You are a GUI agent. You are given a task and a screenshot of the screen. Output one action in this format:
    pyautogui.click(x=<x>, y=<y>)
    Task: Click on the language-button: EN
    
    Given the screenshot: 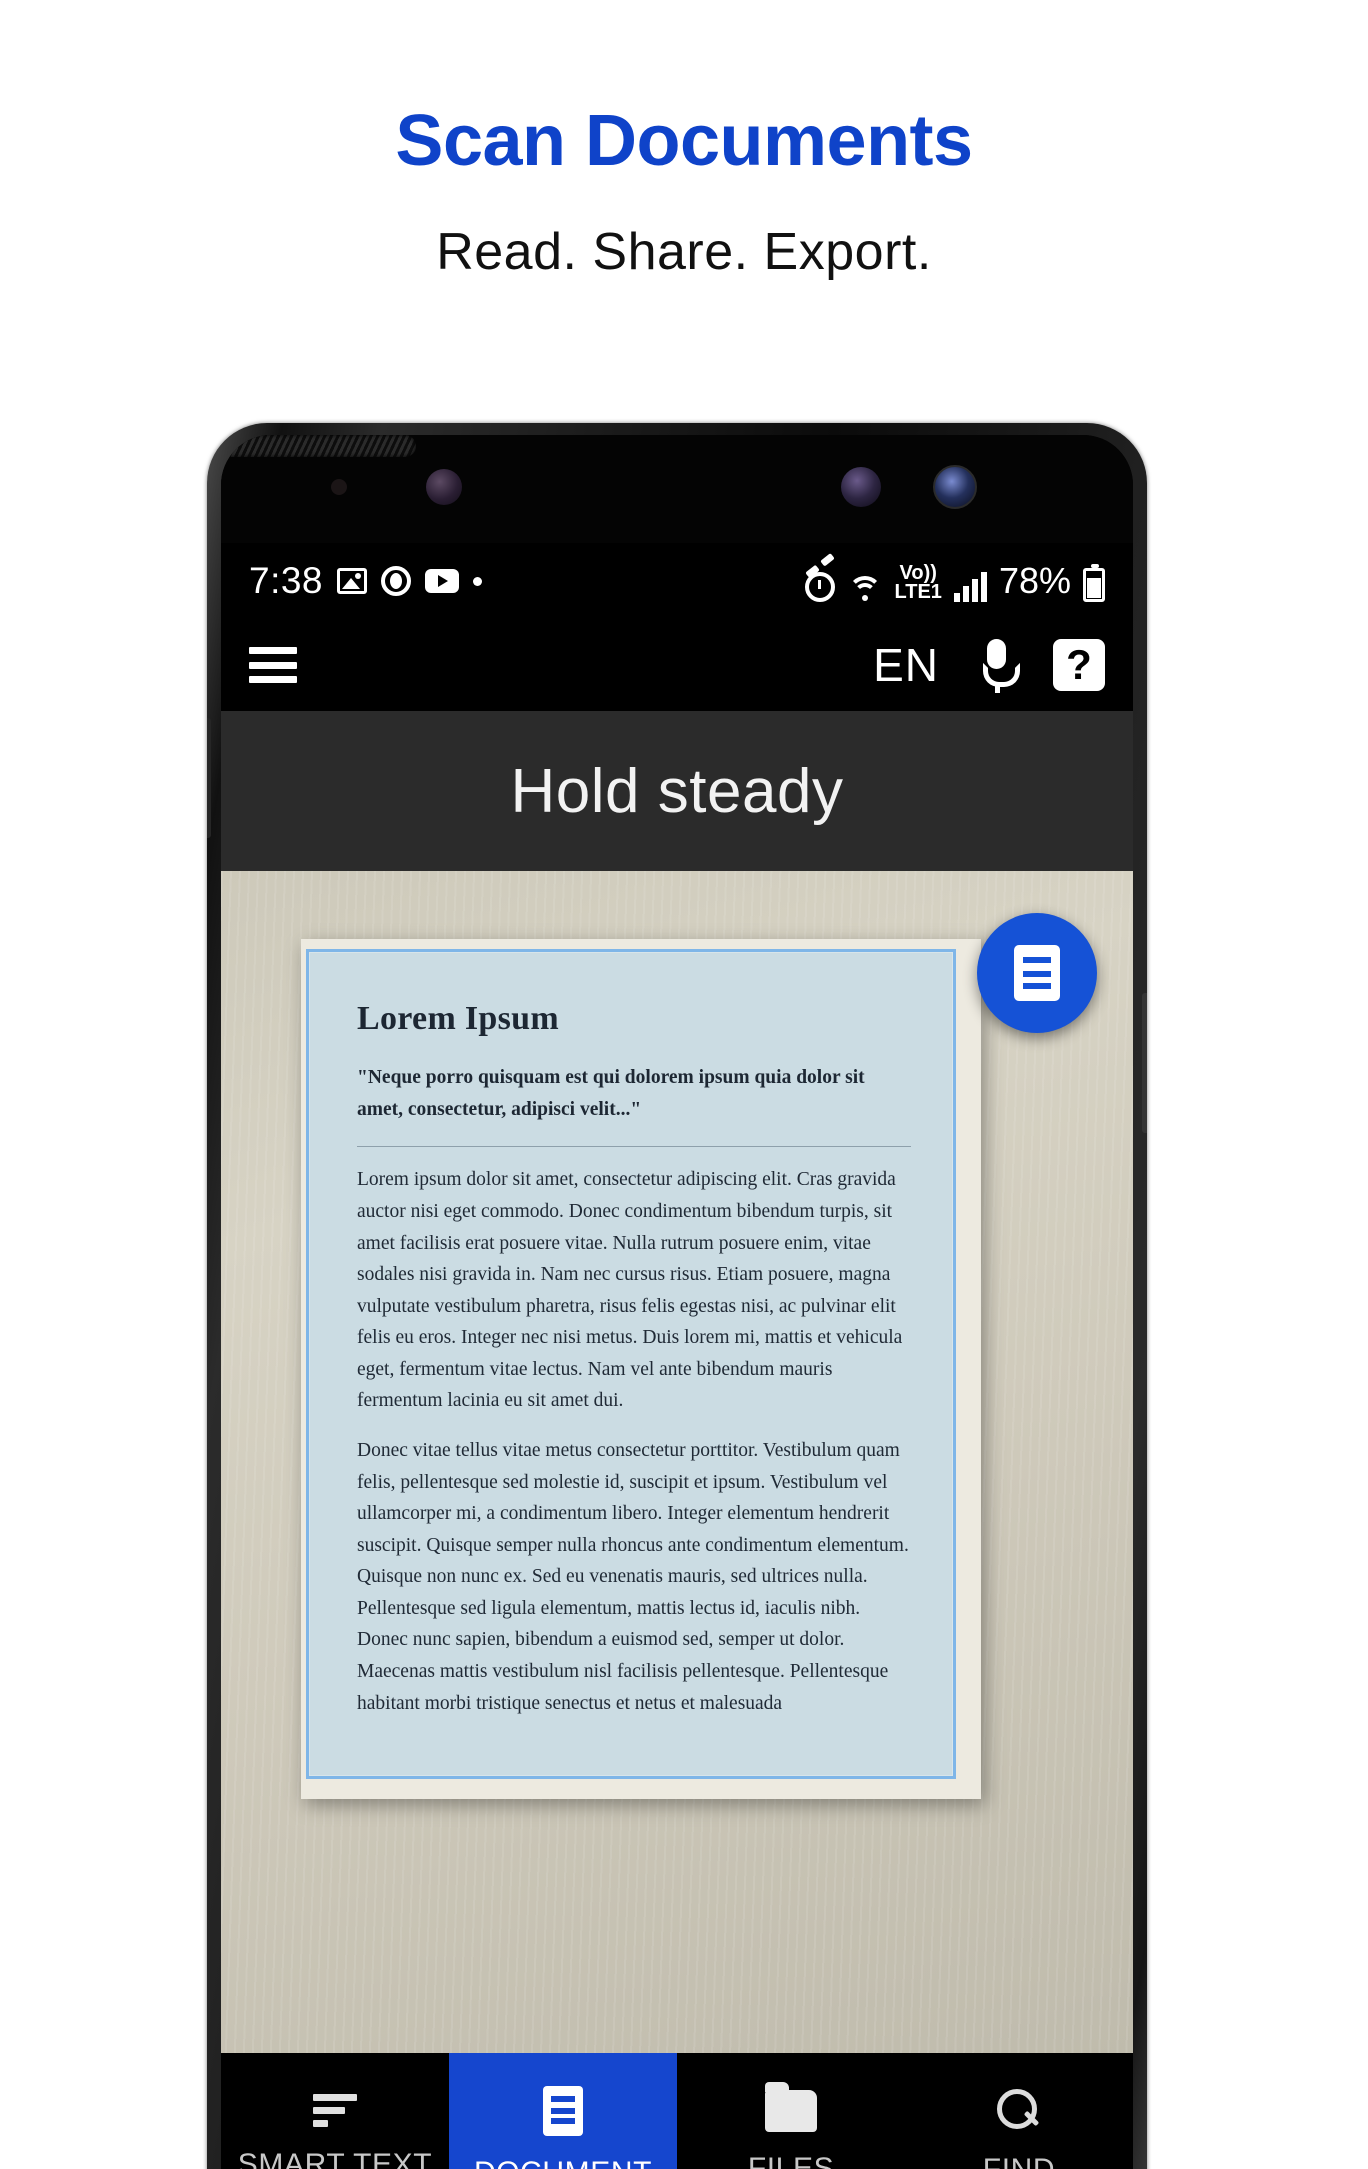 What is the action you would take?
    pyautogui.click(x=906, y=665)
    